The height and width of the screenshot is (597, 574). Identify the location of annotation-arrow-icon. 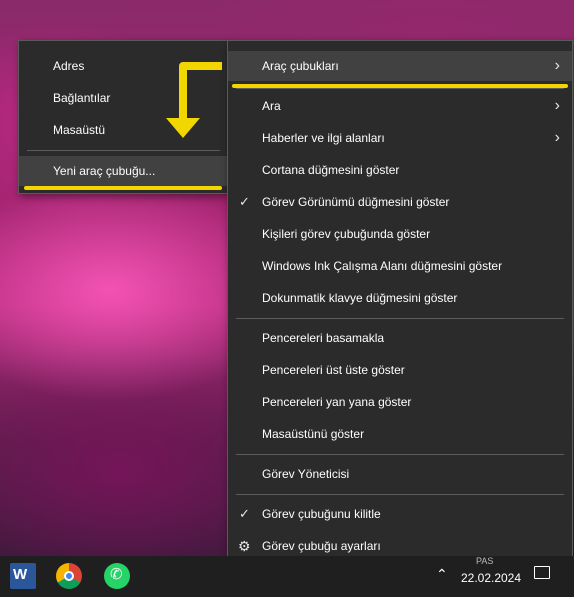
(194, 100).